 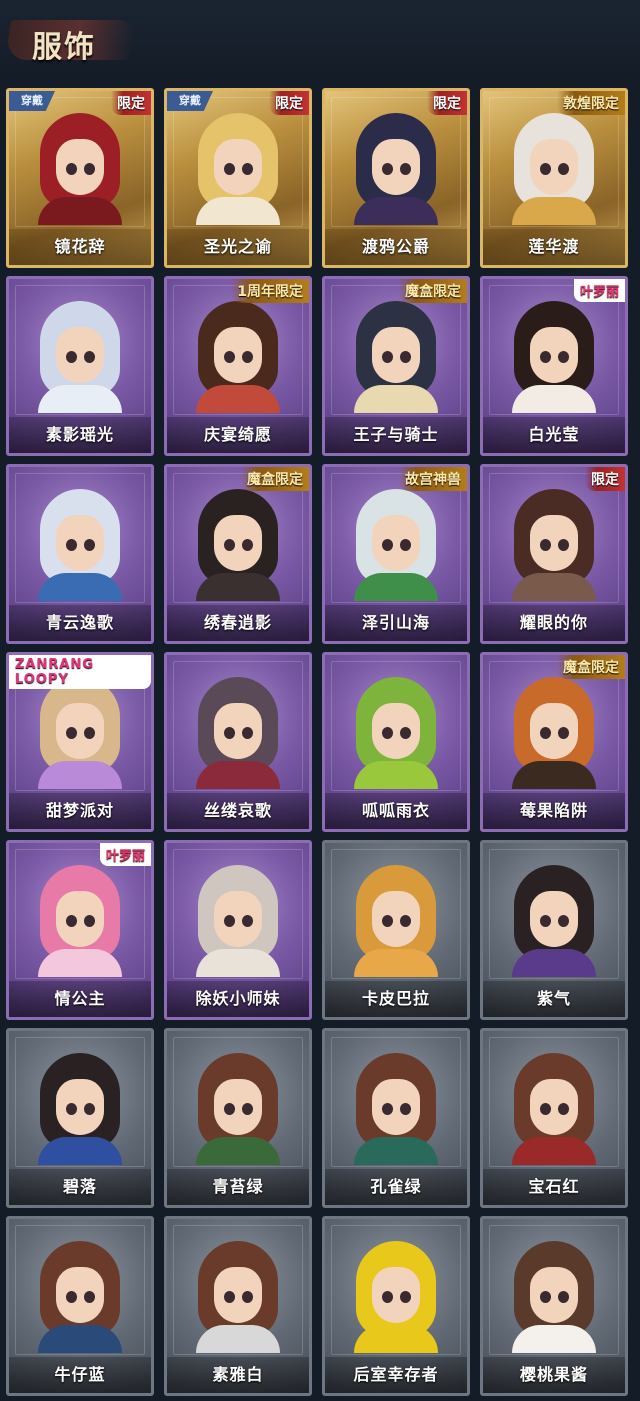 I want to click on outfit-card: 青云逸歌, so click(x=80, y=554).